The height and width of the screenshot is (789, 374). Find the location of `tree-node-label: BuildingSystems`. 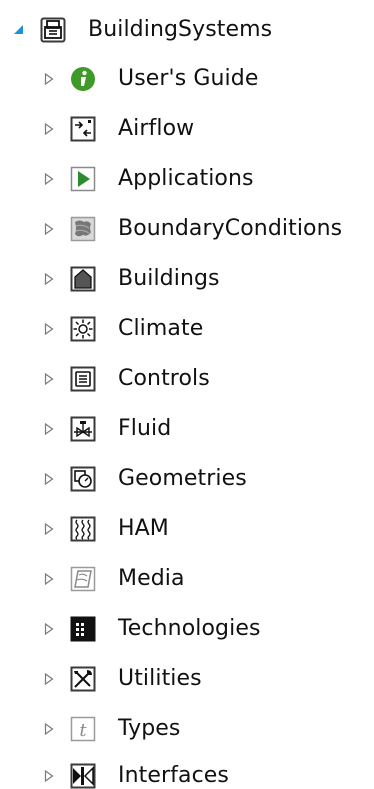

tree-node-label: BuildingSystems is located at coordinates (180, 29).